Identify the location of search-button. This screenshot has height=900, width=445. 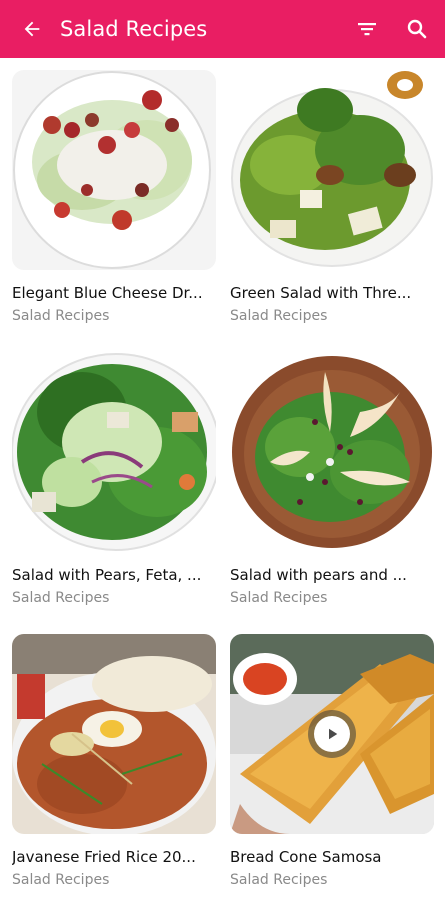
(417, 29).